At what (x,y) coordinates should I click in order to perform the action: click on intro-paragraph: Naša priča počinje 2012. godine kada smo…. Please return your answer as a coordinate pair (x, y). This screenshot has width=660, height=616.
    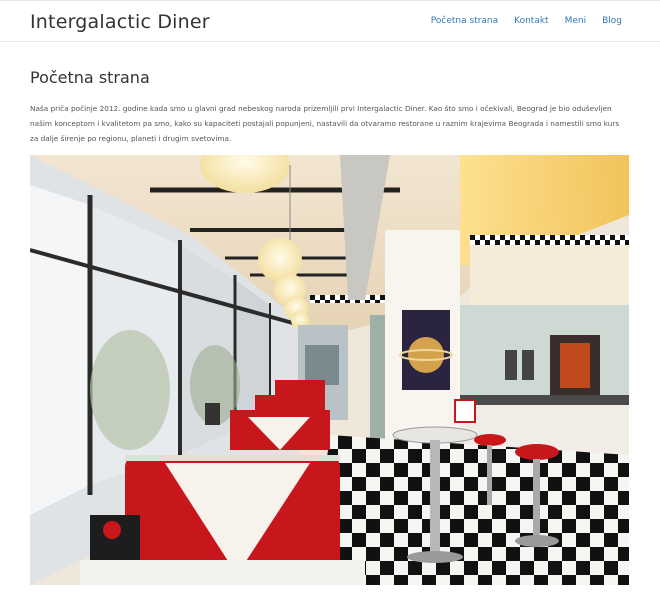
    Looking at the image, I should click on (325, 123).